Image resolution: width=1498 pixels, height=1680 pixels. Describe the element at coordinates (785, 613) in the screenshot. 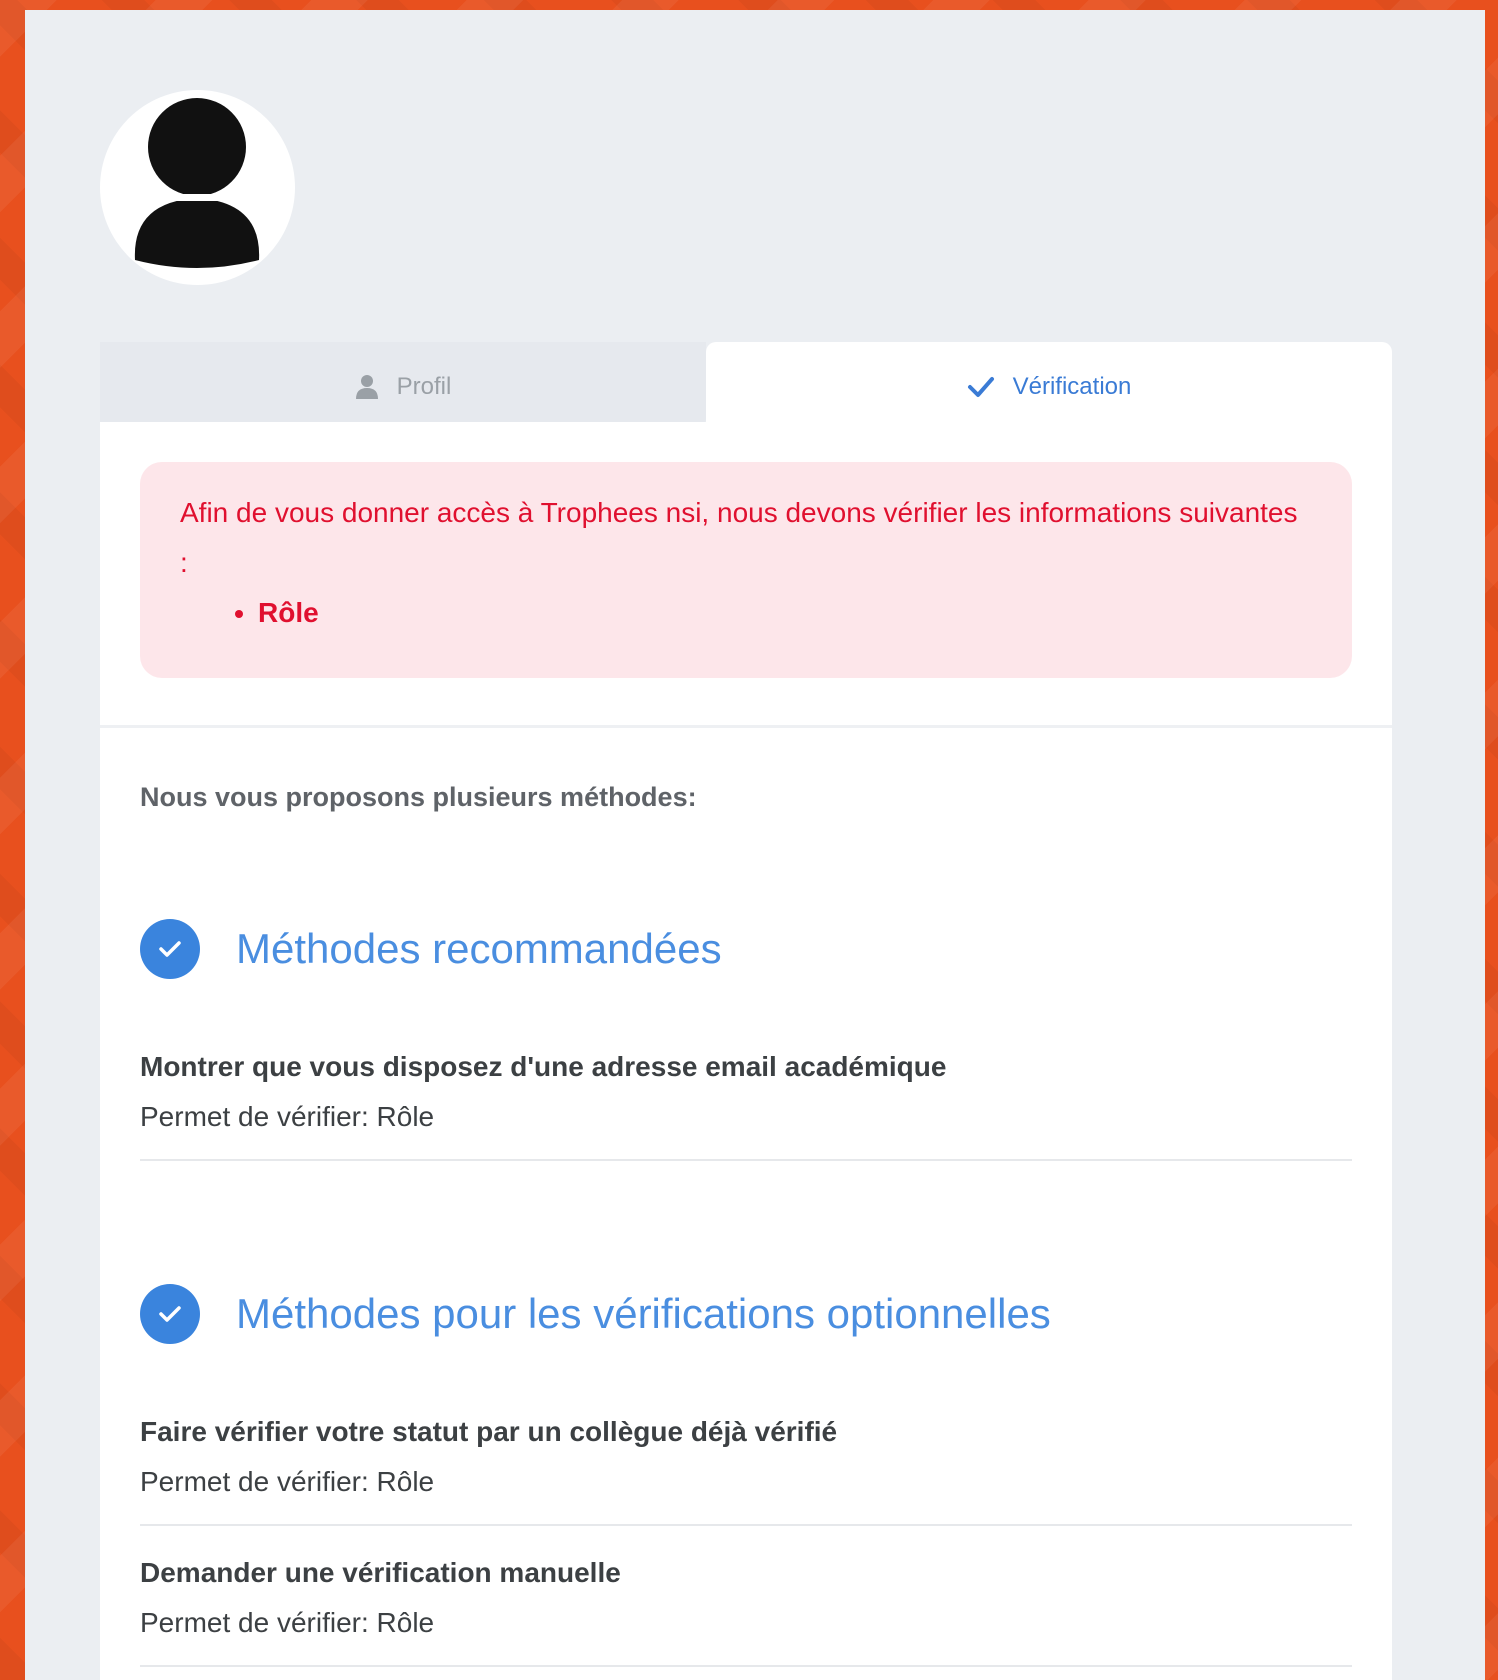

I see `alert-list-item: Rôle` at that location.